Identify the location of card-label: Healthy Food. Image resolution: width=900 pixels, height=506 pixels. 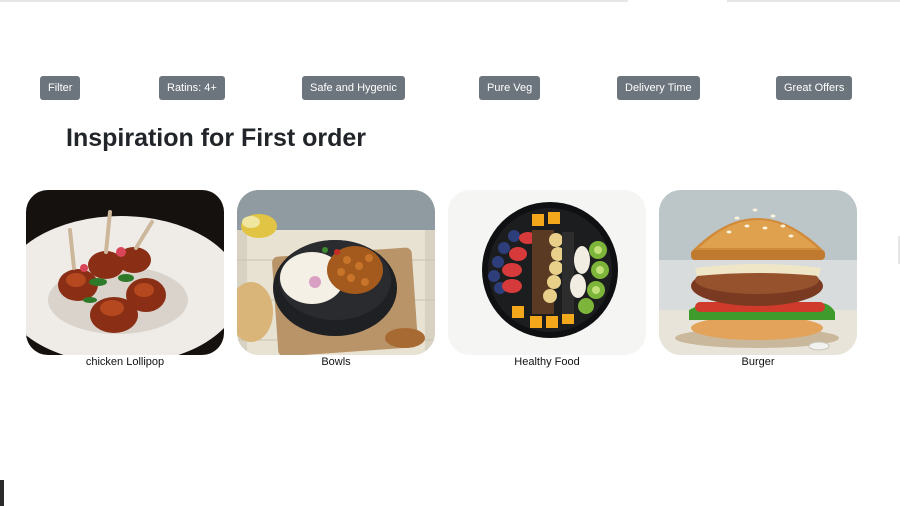
(547, 362).